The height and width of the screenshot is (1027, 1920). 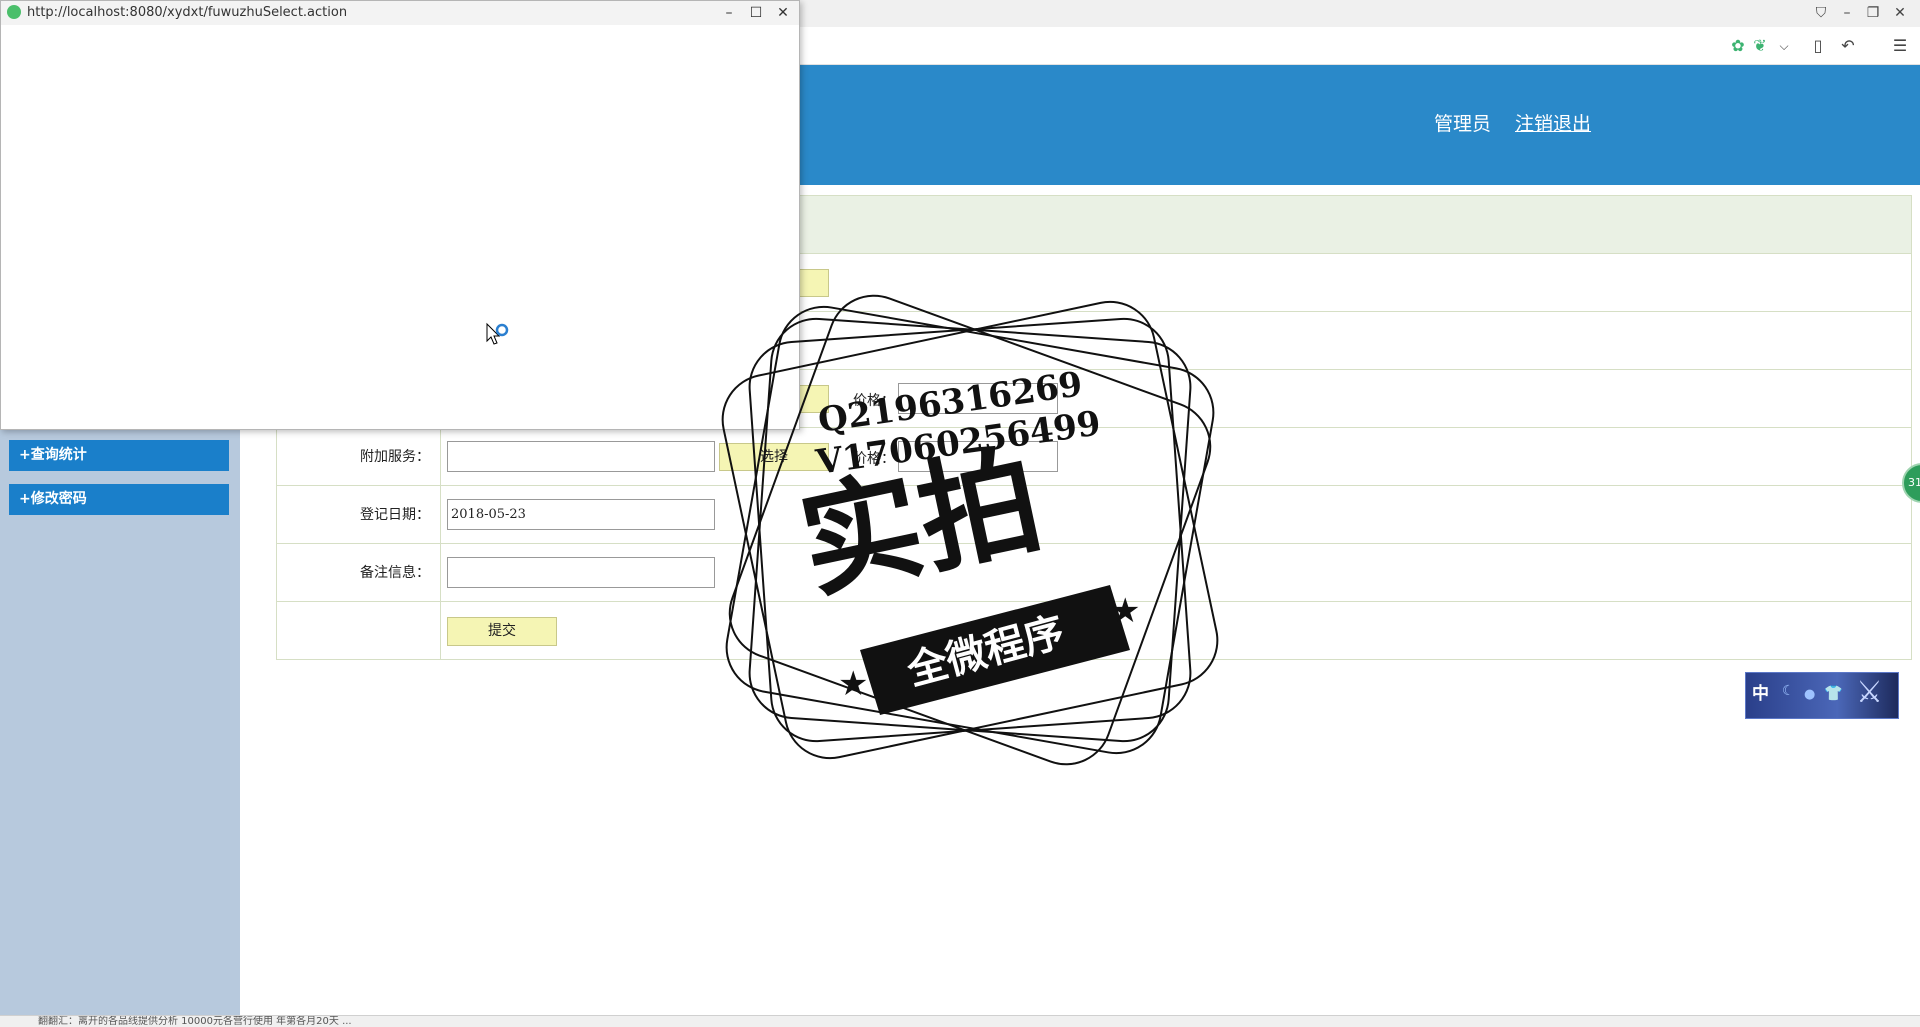 I want to click on current-user-label: 管理员, so click(x=1463, y=124).